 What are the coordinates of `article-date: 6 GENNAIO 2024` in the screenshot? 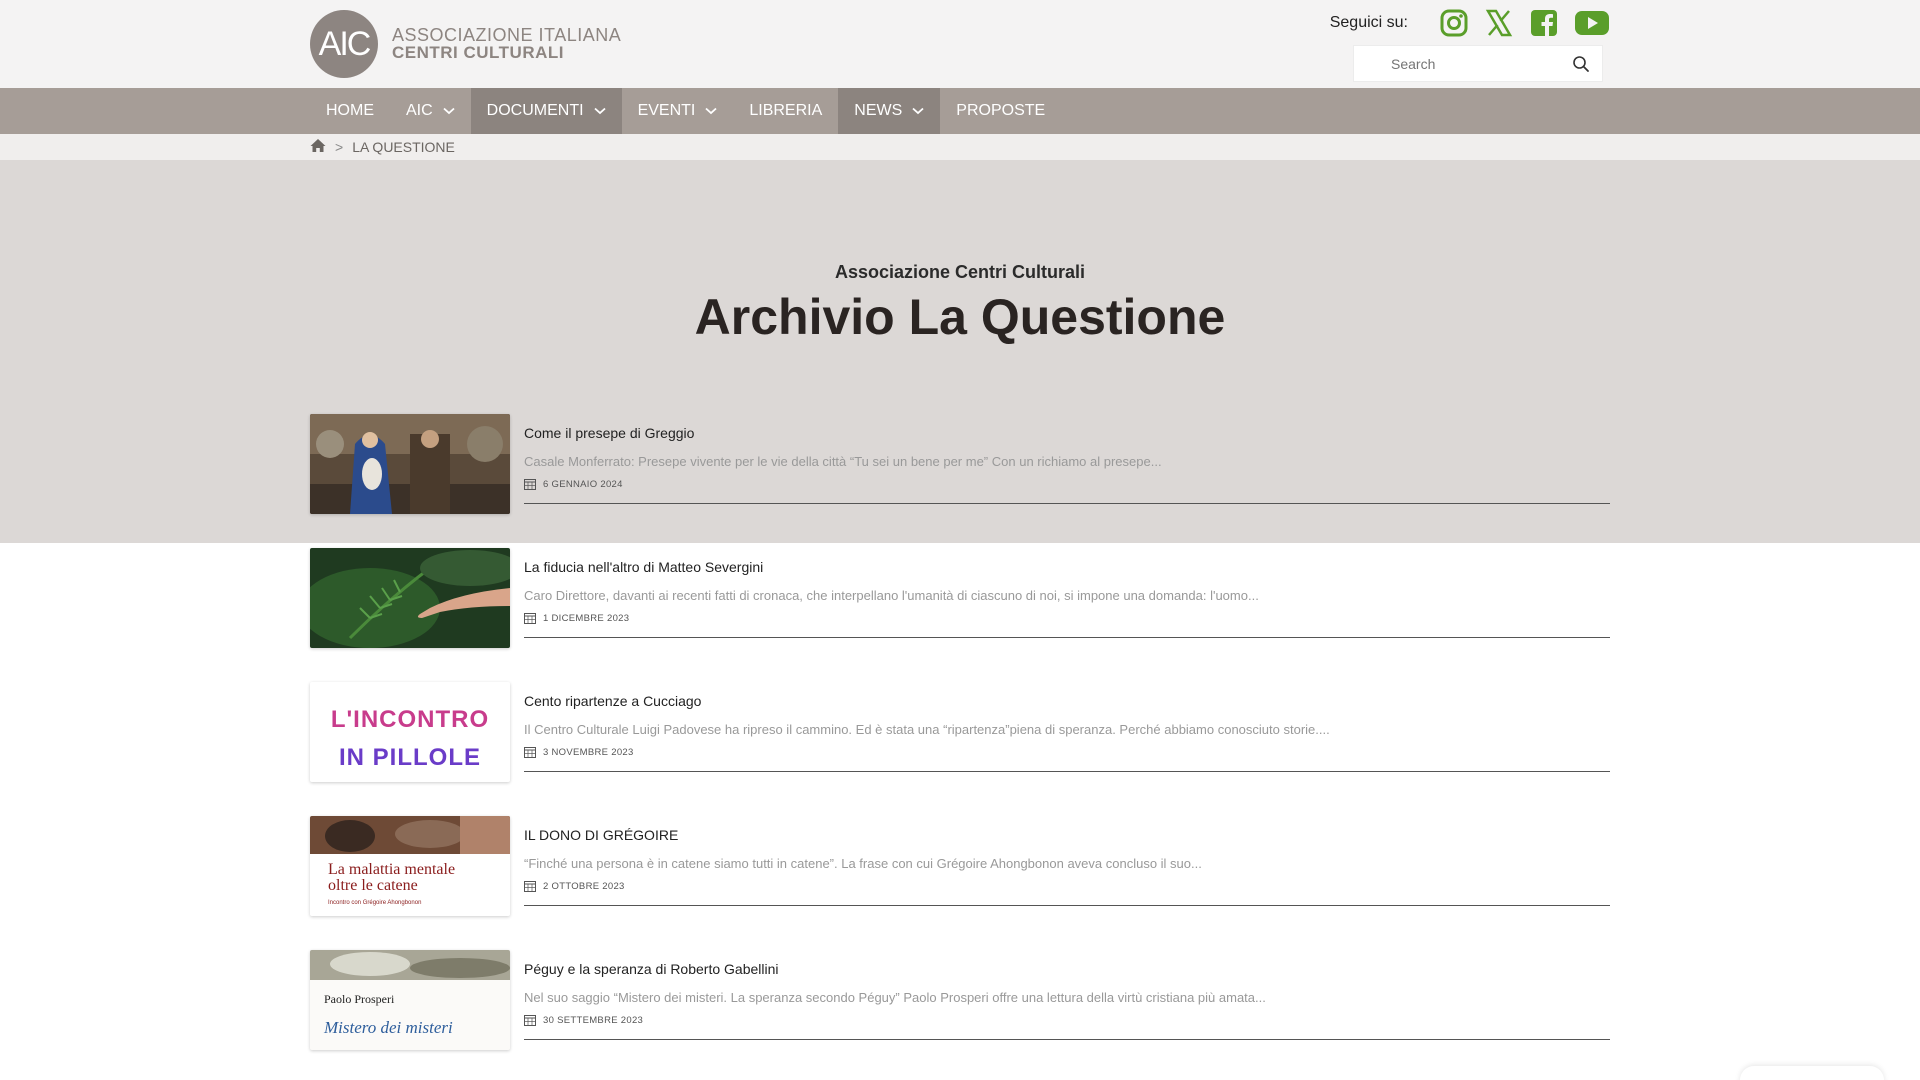 It's located at (573, 484).